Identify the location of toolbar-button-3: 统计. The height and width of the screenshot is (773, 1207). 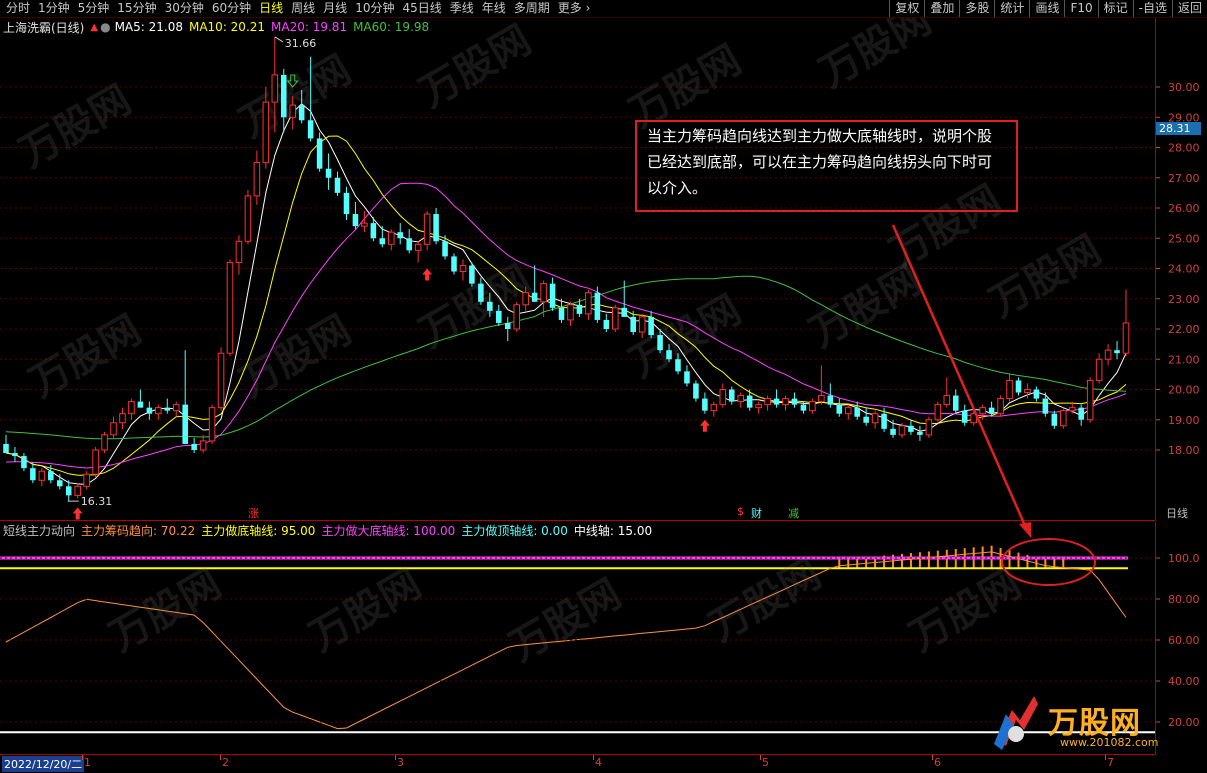
(1011, 8).